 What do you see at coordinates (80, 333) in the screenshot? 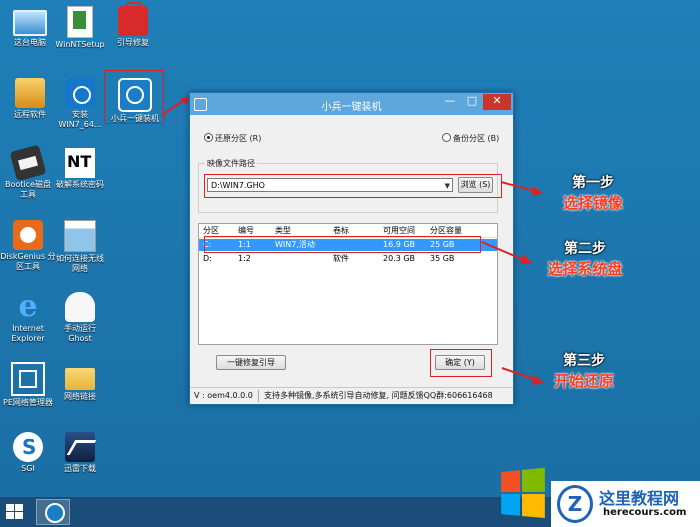
I see `desktop-icon-label: 手动运行 Ghost` at bounding box center [80, 333].